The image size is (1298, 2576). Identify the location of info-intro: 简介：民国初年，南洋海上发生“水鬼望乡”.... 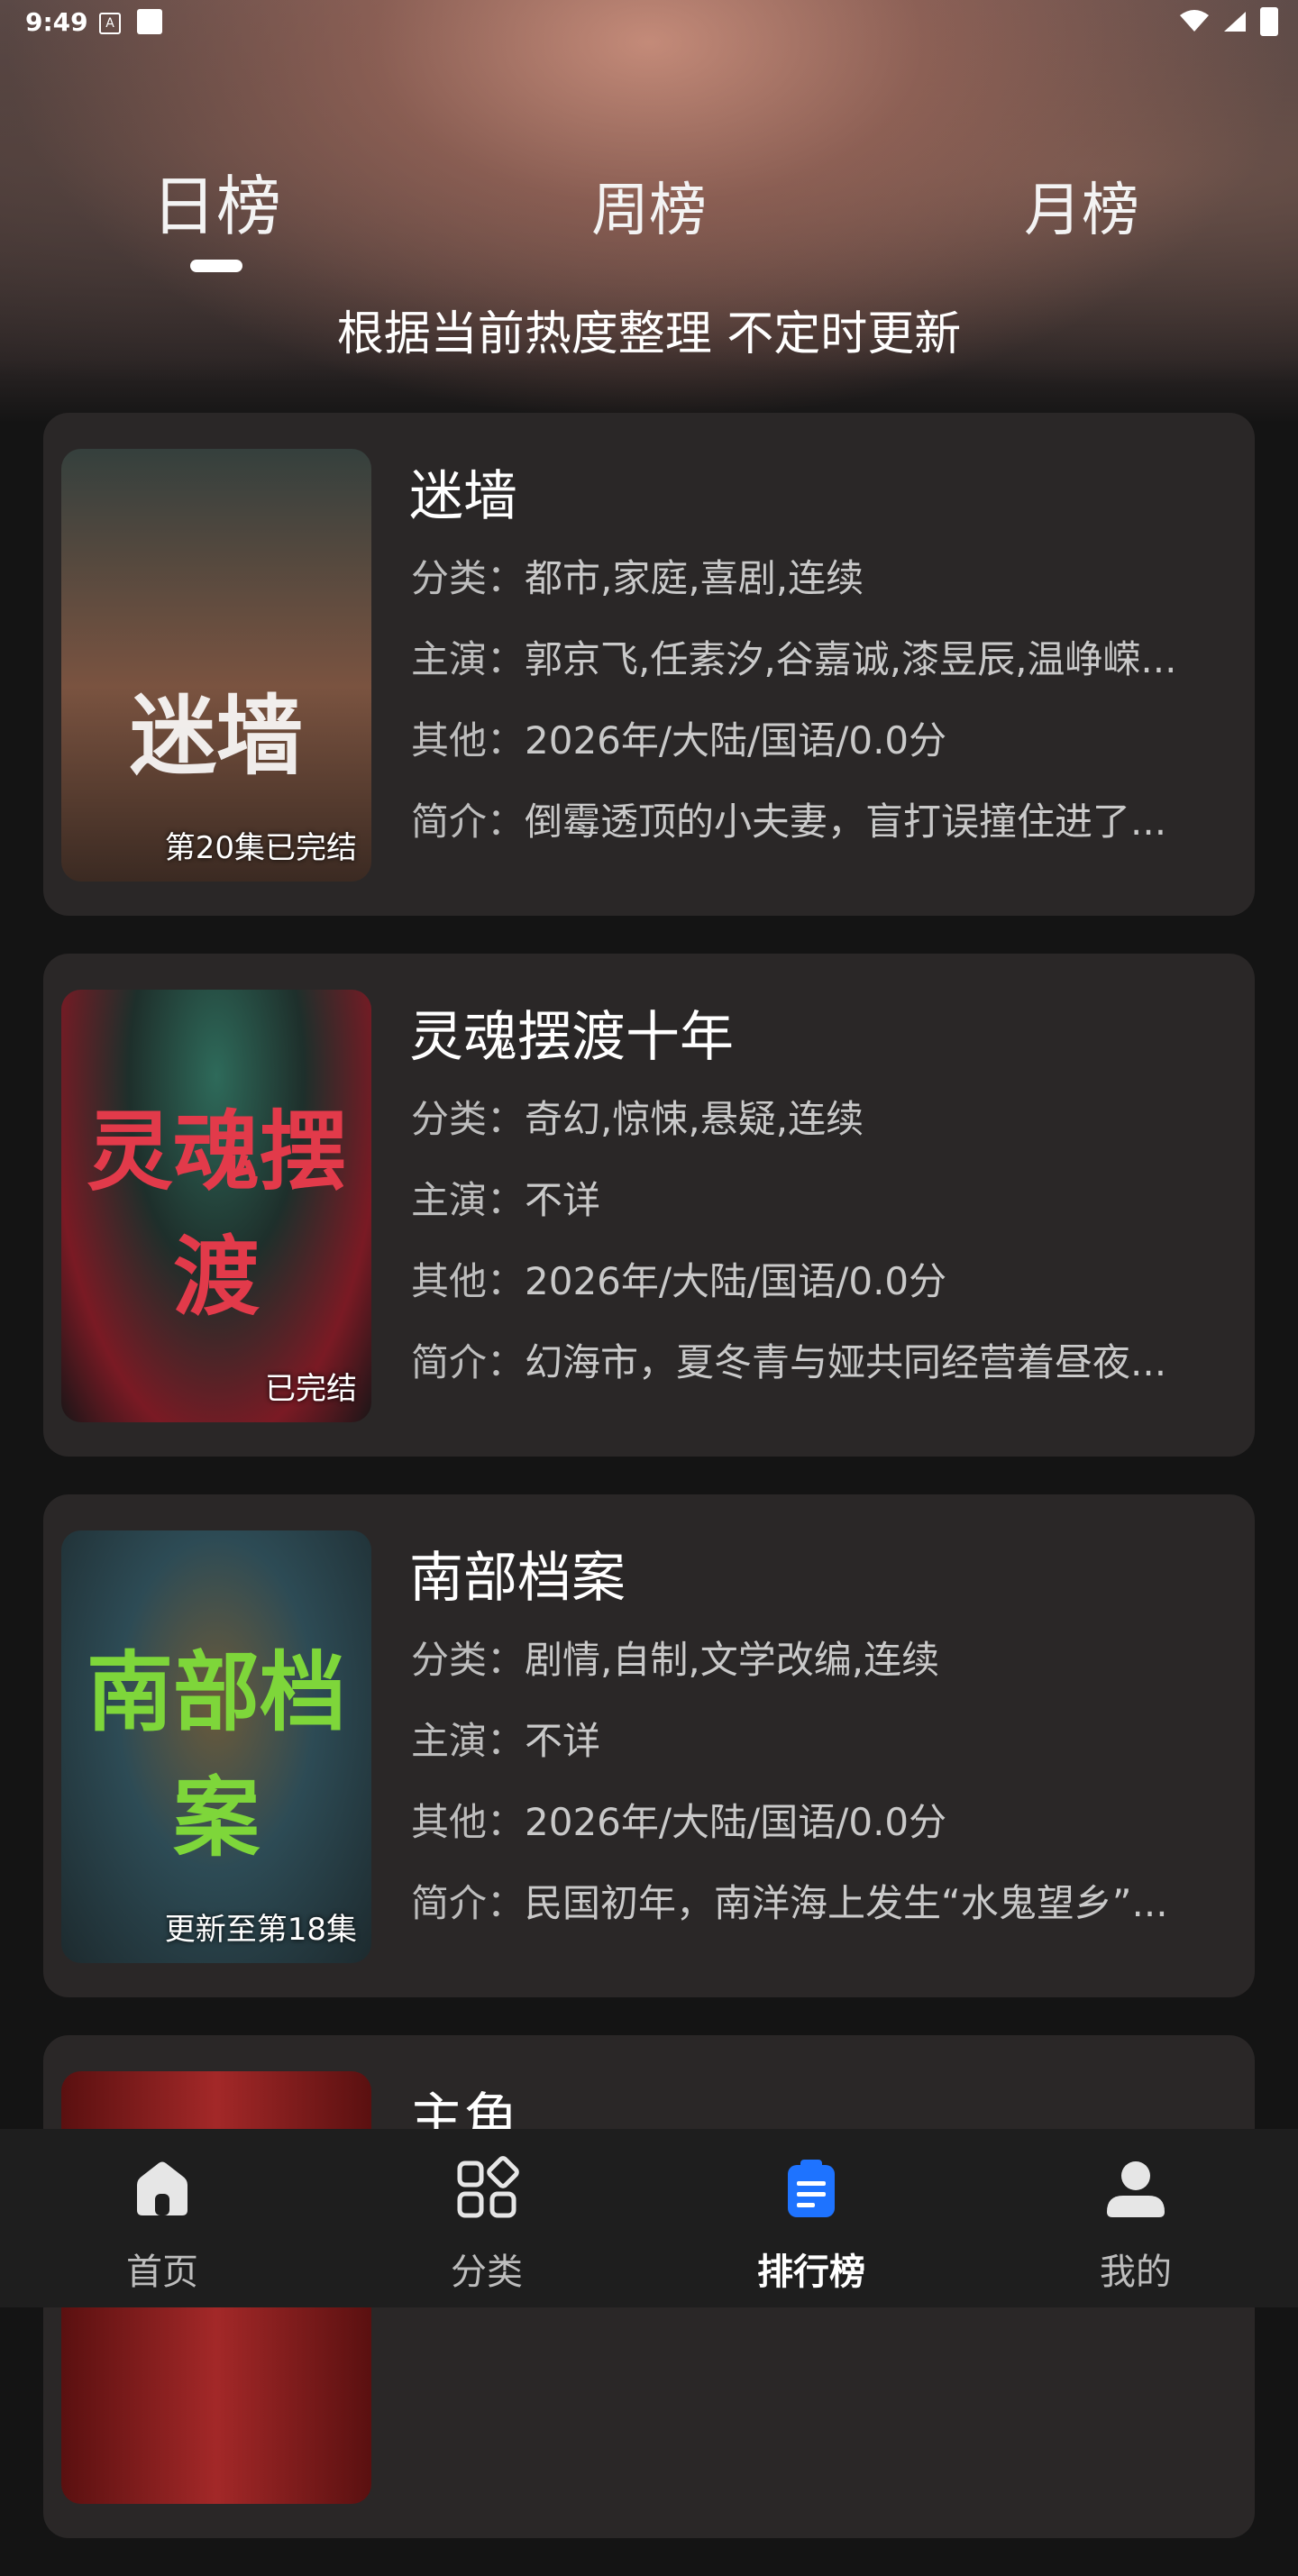
(789, 1903).